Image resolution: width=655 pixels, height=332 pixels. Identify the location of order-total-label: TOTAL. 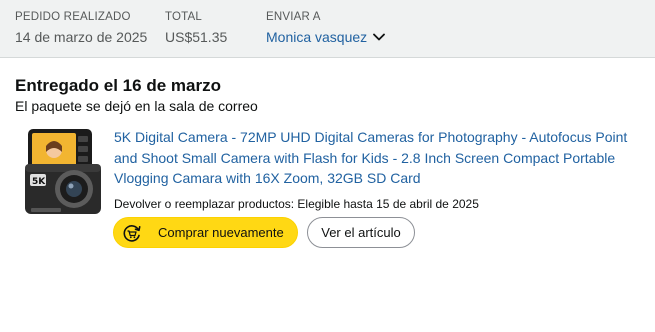
(183, 17).